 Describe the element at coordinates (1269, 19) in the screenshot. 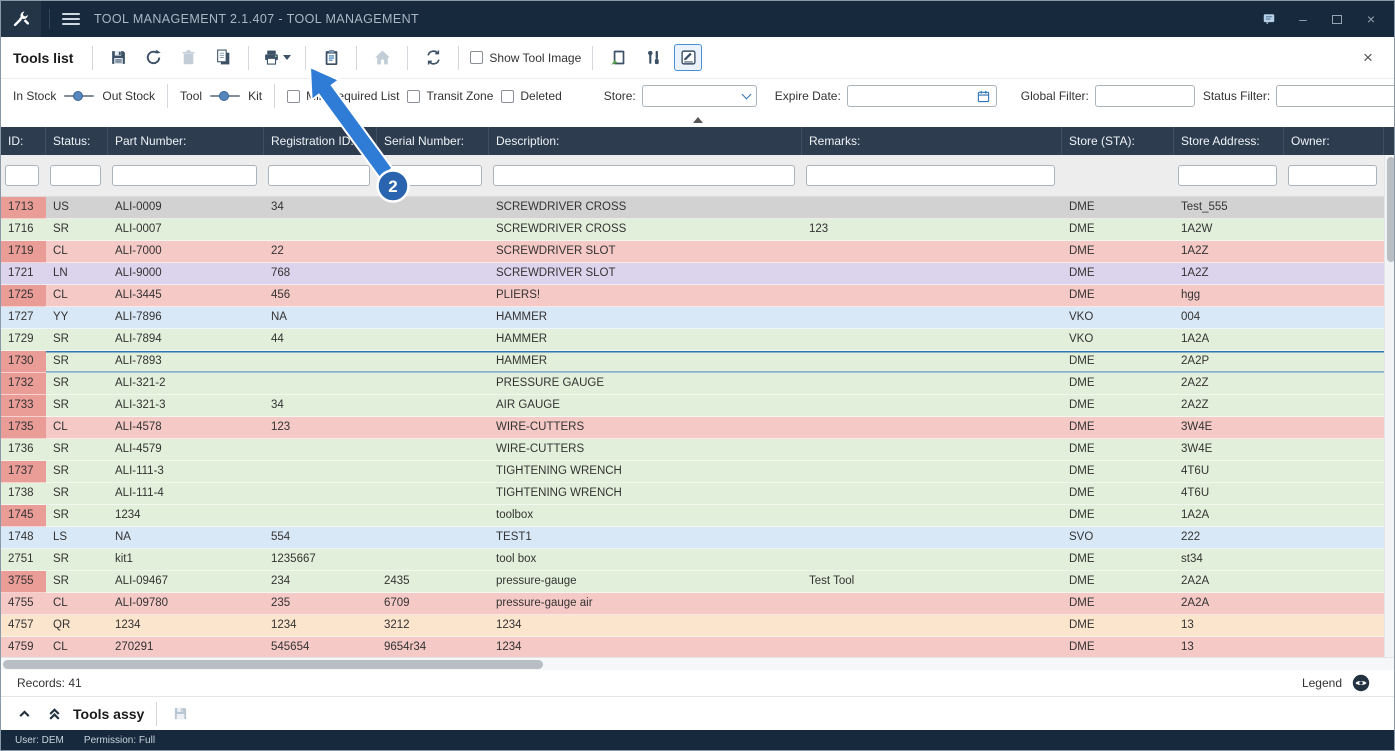

I see `notification-icon` at that location.